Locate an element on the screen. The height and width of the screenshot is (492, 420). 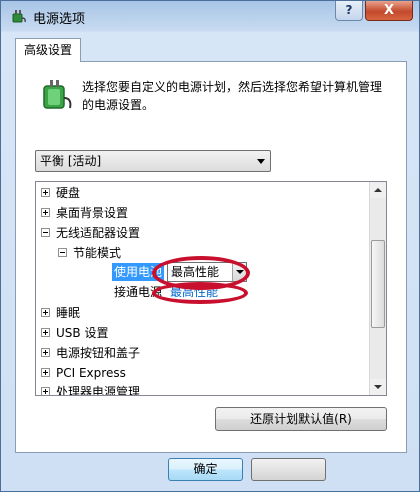
tree-item-processor-power: 处理器电源管理 is located at coordinates (90, 388).